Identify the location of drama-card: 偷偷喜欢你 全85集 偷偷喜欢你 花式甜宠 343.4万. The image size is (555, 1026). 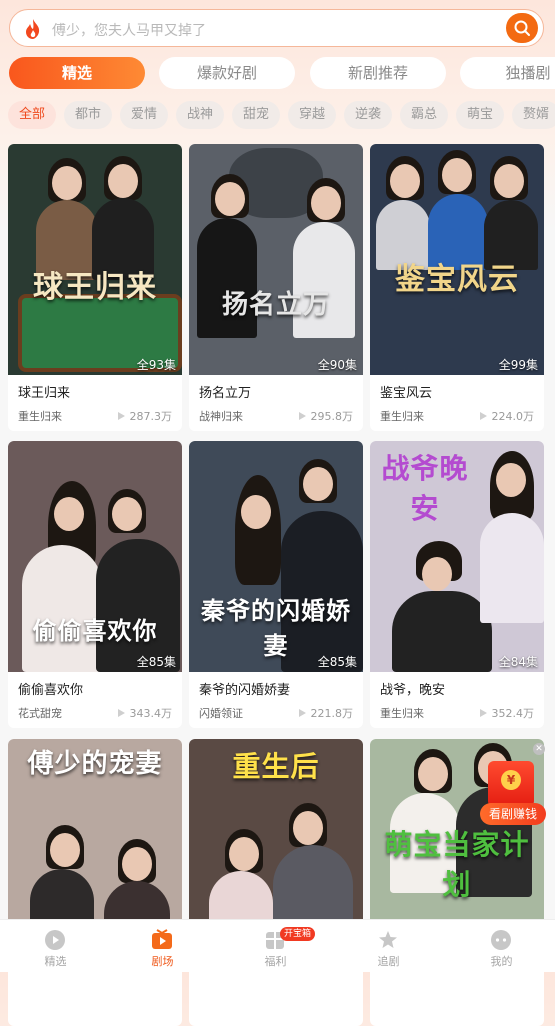
(95, 584).